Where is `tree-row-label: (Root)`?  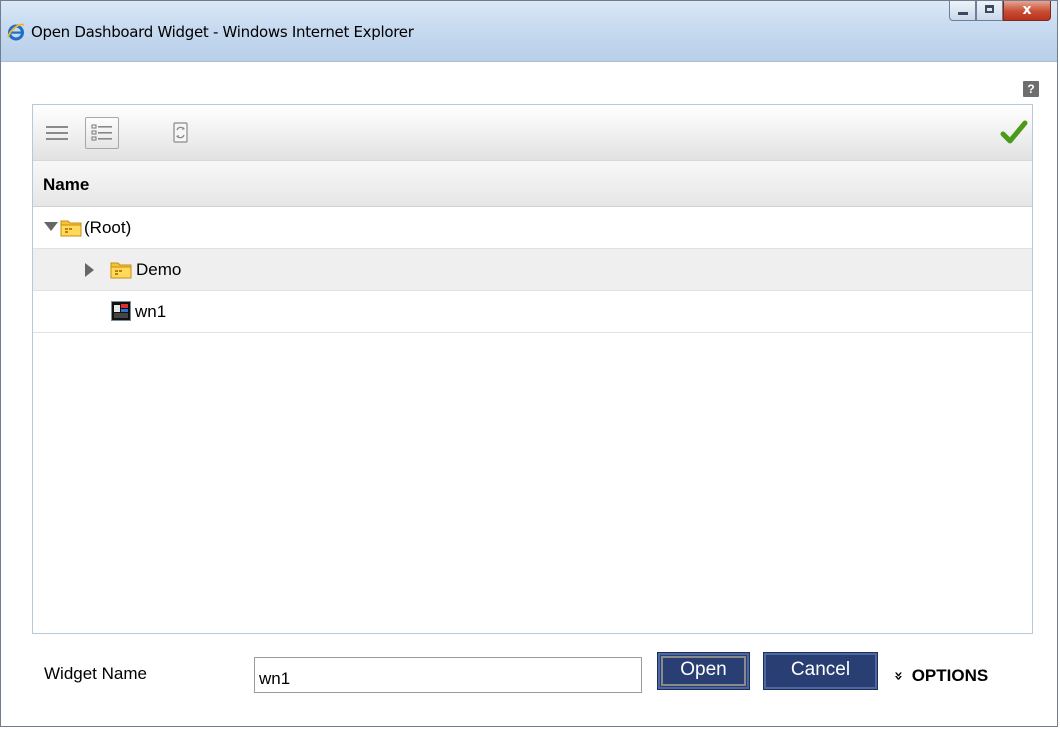
tree-row-label: (Root) is located at coordinates (108, 227).